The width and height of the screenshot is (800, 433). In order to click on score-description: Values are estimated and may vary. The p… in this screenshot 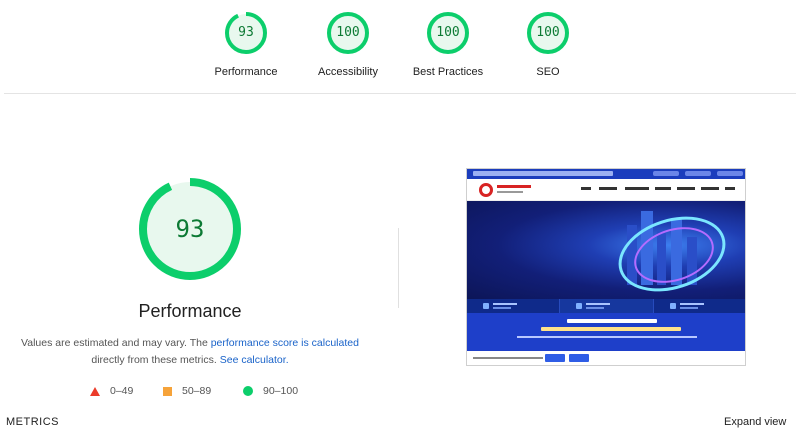, I will do `click(190, 352)`.